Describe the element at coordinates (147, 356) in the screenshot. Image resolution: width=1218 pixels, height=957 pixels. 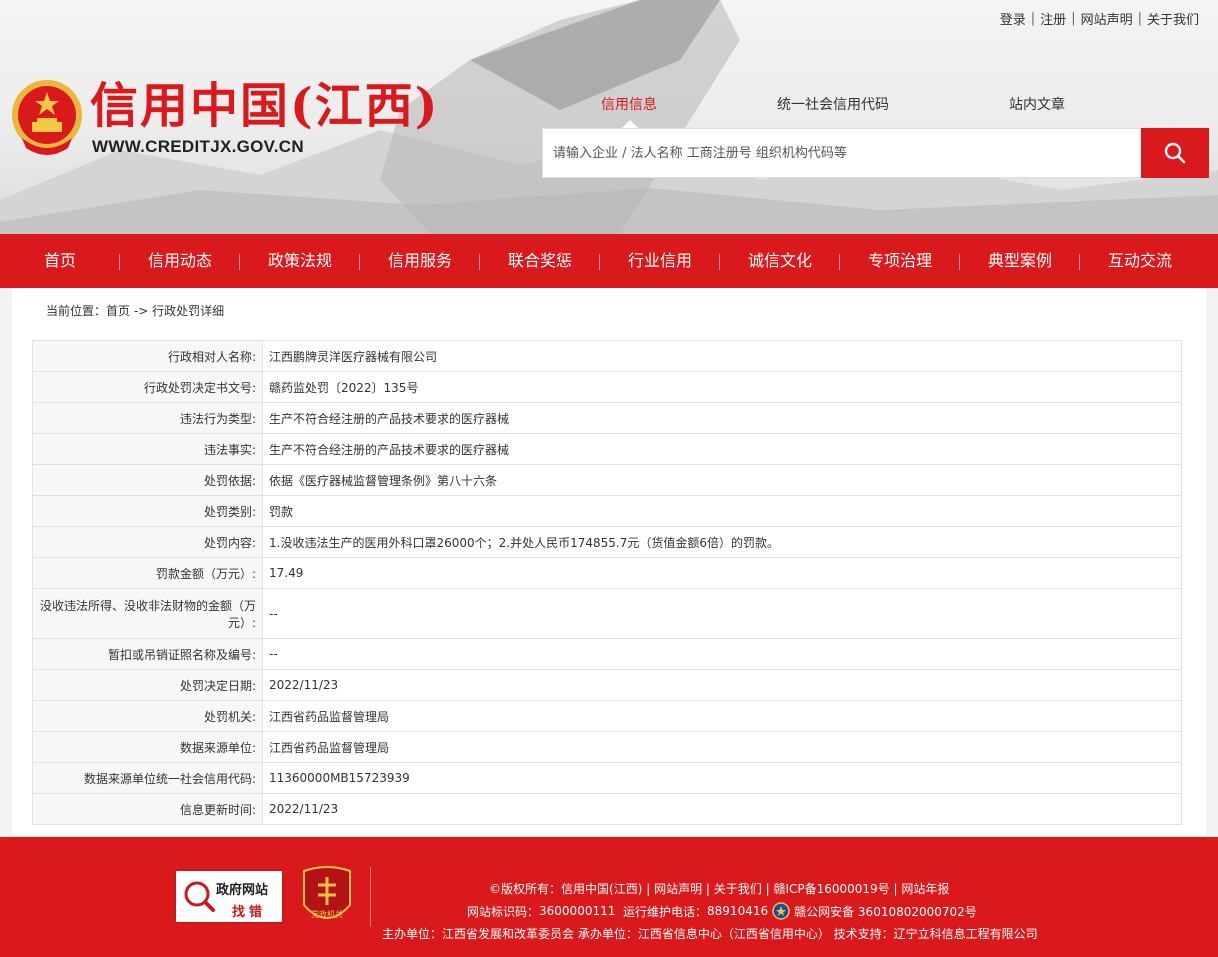
I see `row-label: 行政相对人名称:` at that location.